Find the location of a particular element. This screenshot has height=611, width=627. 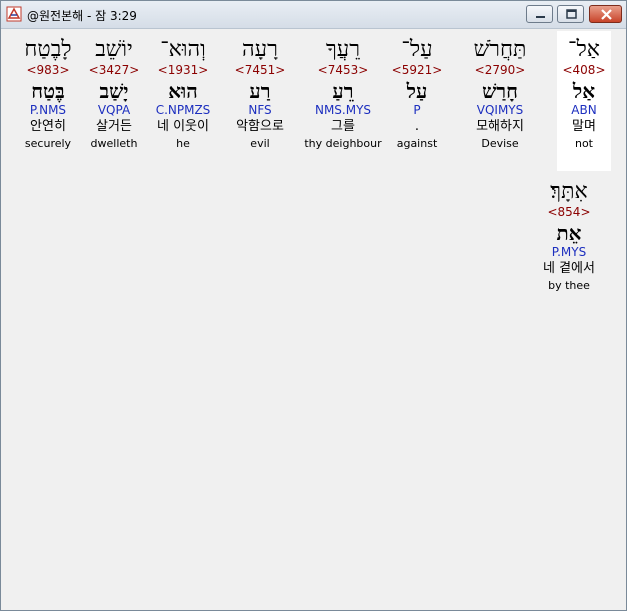

hebrew-root: עַל is located at coordinates (417, 91).